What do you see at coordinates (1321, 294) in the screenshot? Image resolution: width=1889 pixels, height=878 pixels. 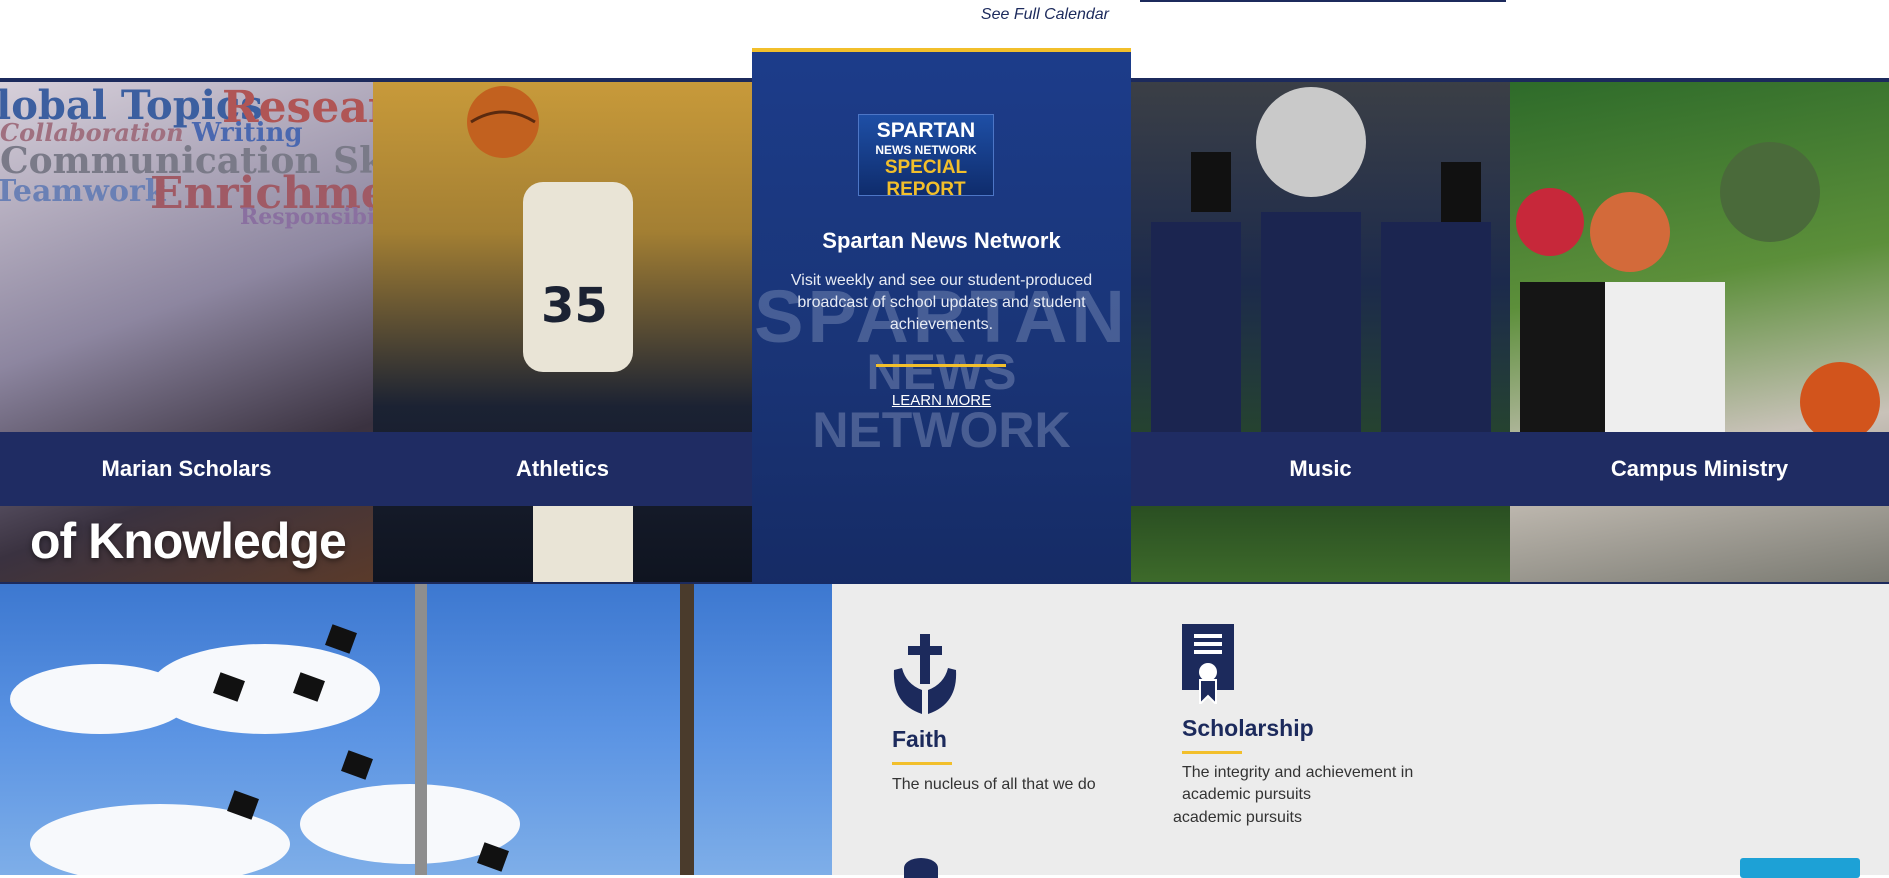 I see `music-photo` at bounding box center [1321, 294].